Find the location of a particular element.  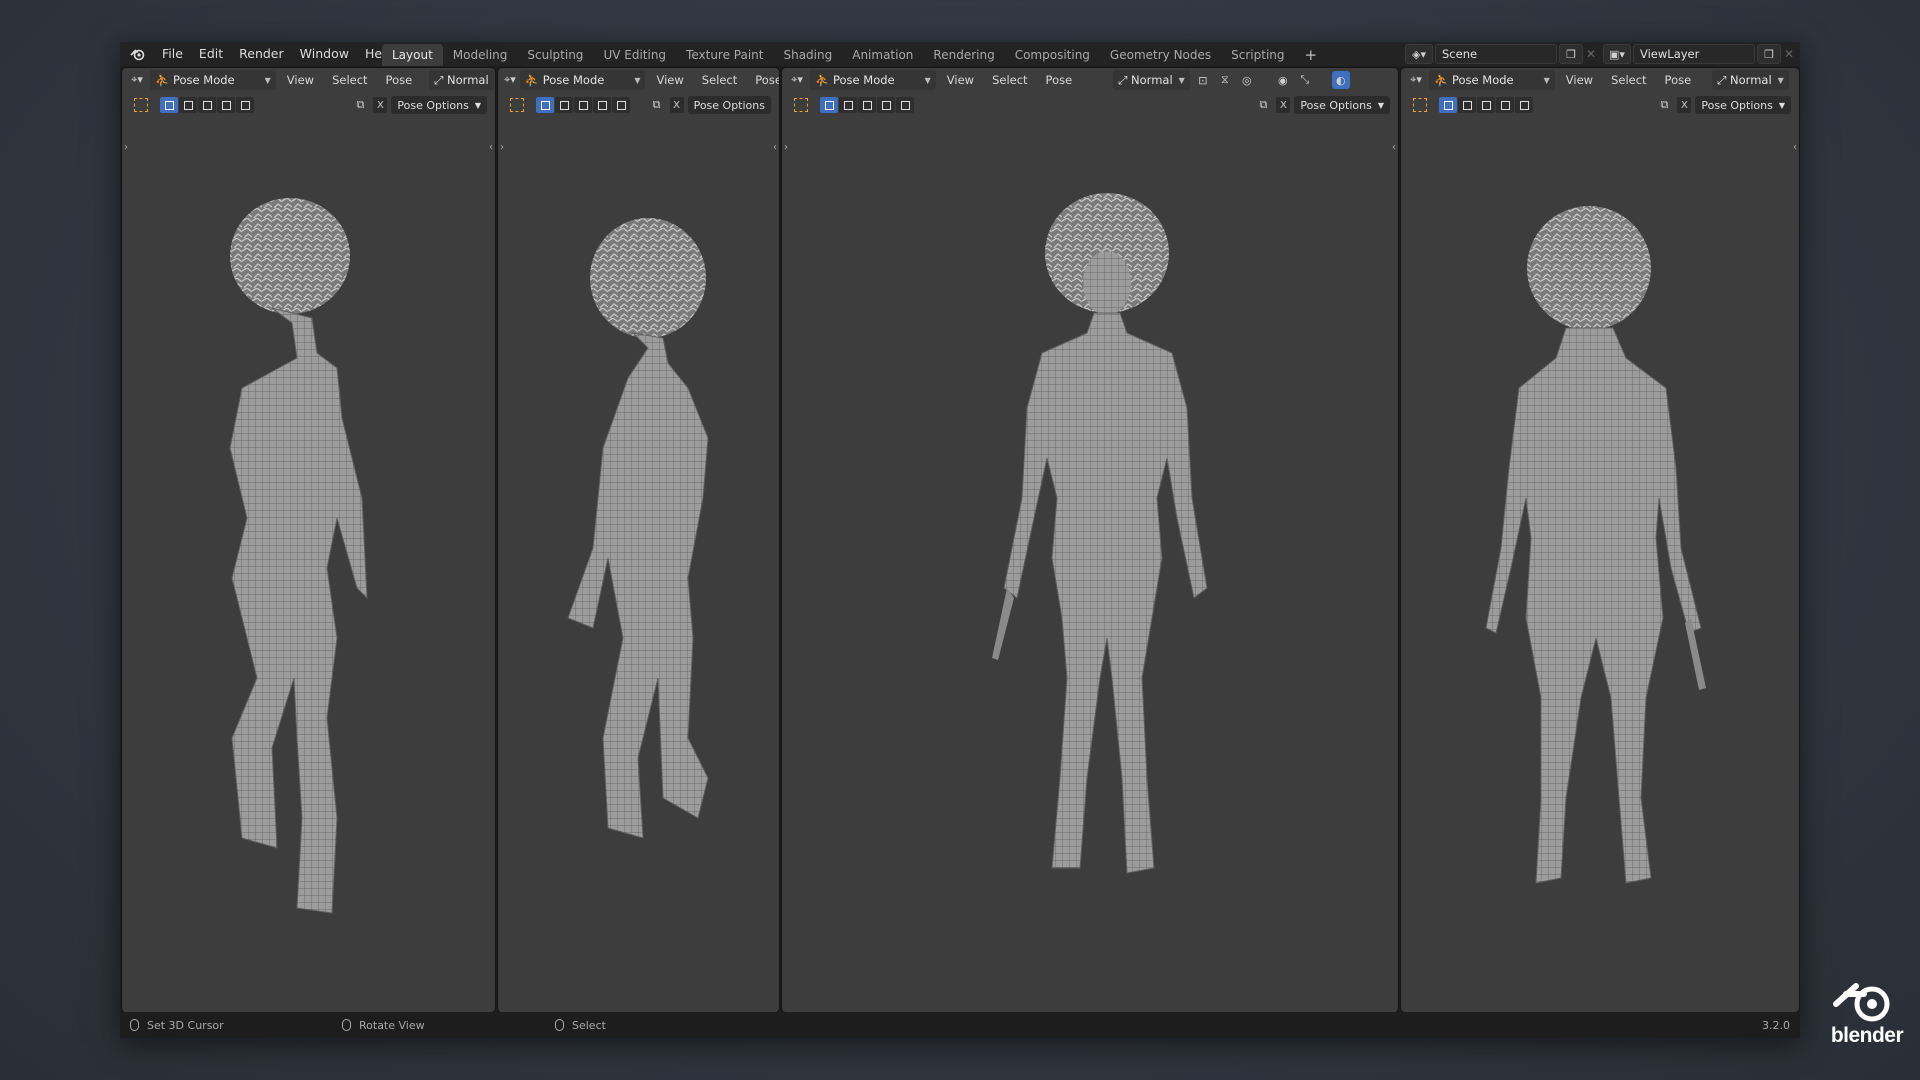

character-mesh-back is located at coordinates (1595, 545).